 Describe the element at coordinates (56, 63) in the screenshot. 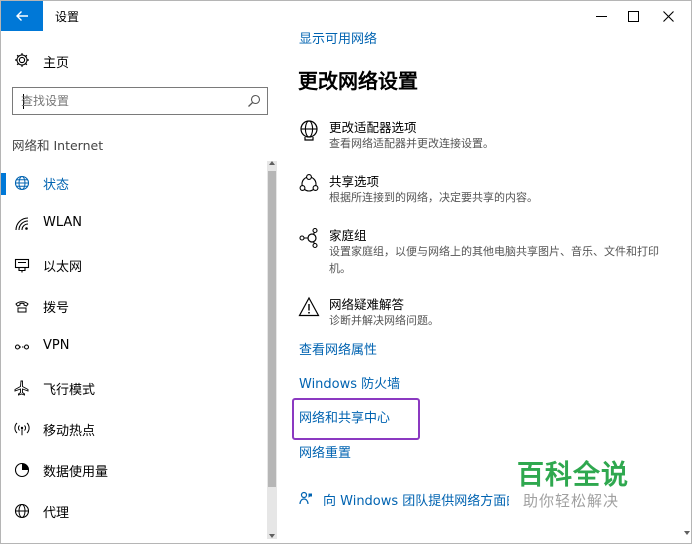

I see `home-label: 主页` at that location.